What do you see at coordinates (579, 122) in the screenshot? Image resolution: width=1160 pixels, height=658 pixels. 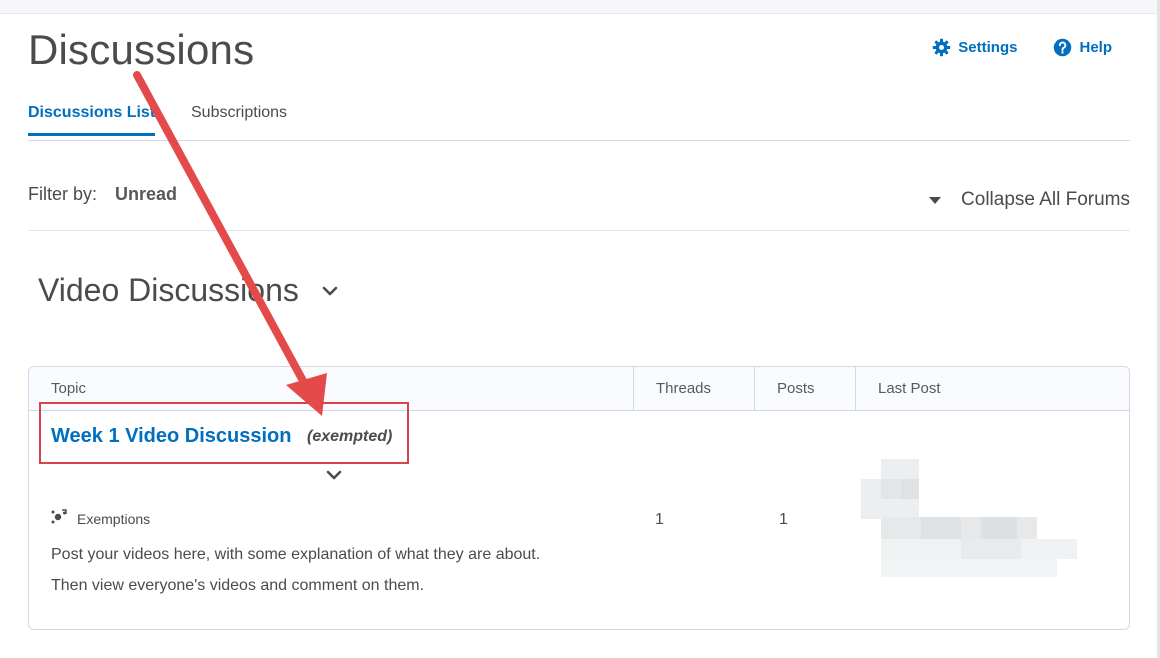 I see `tab-bar: Discussions List Subscriptions` at bounding box center [579, 122].